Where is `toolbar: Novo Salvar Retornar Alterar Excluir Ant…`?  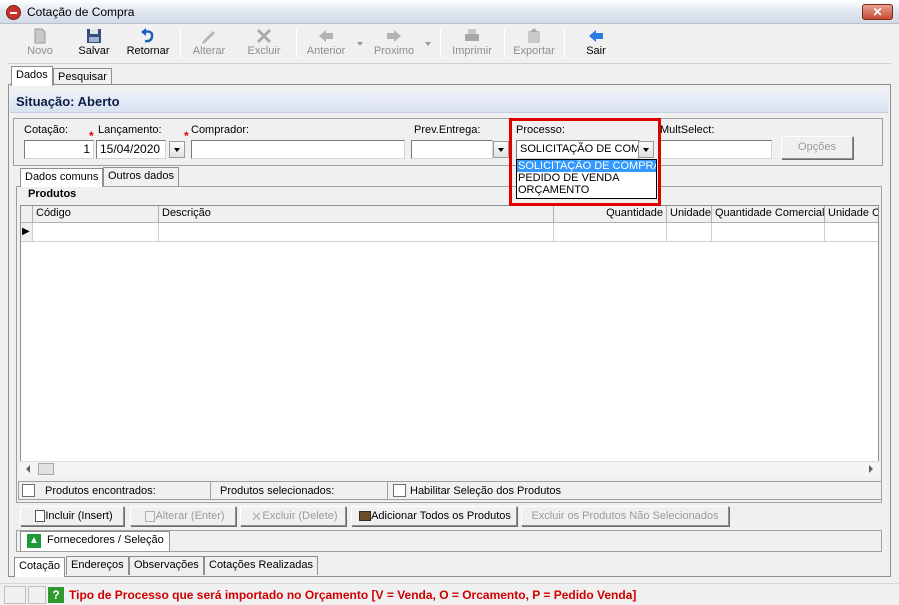 toolbar: Novo Salvar Retornar Alterar Excluir Ant… is located at coordinates (449, 44).